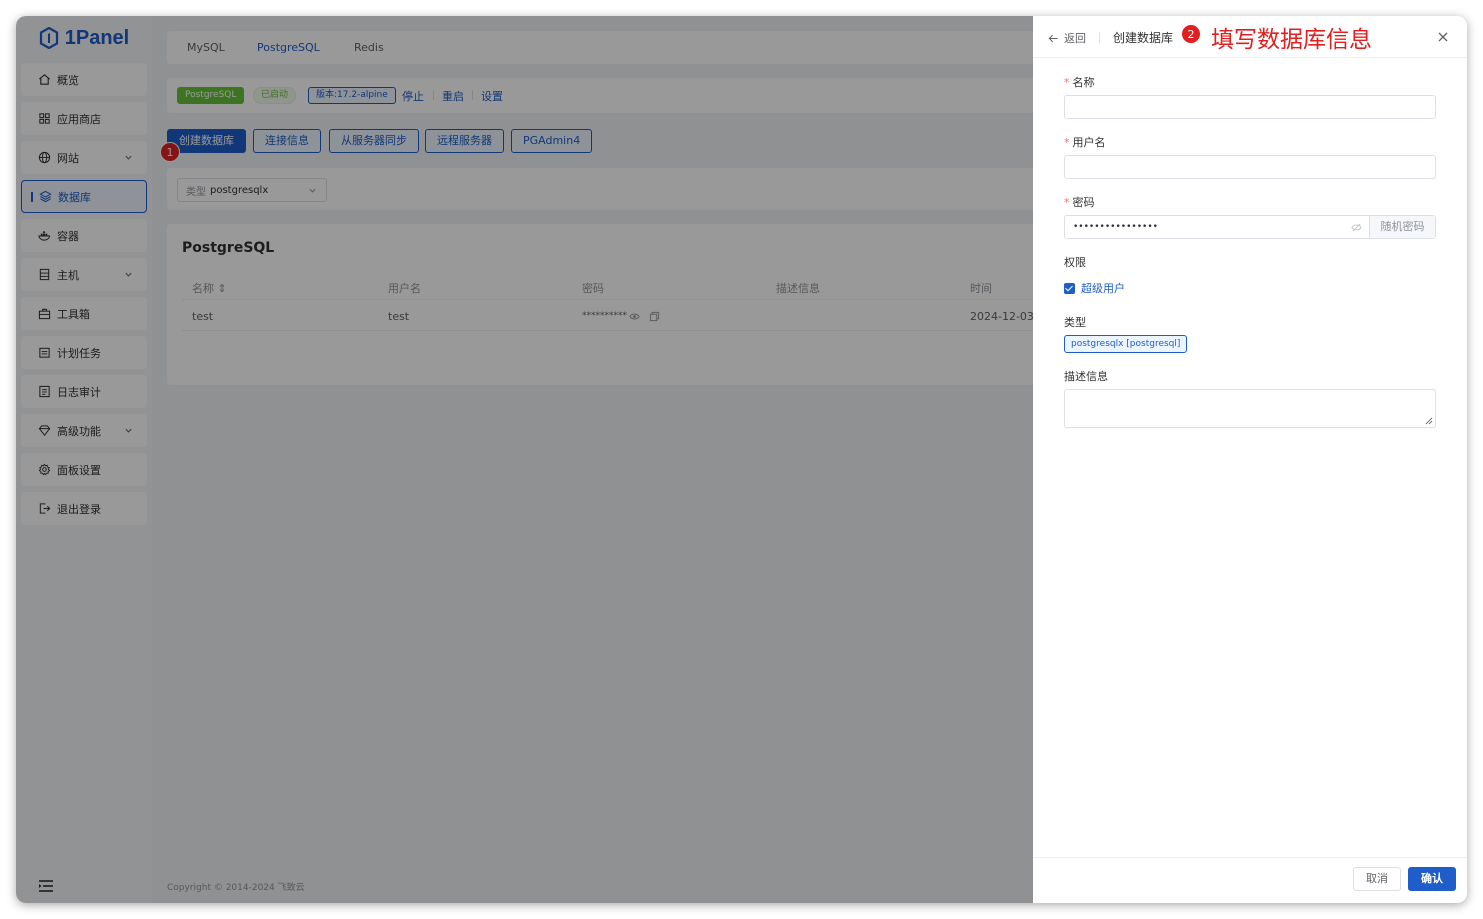  What do you see at coordinates (1053, 38) in the screenshot?
I see `arrow-left-icon` at bounding box center [1053, 38].